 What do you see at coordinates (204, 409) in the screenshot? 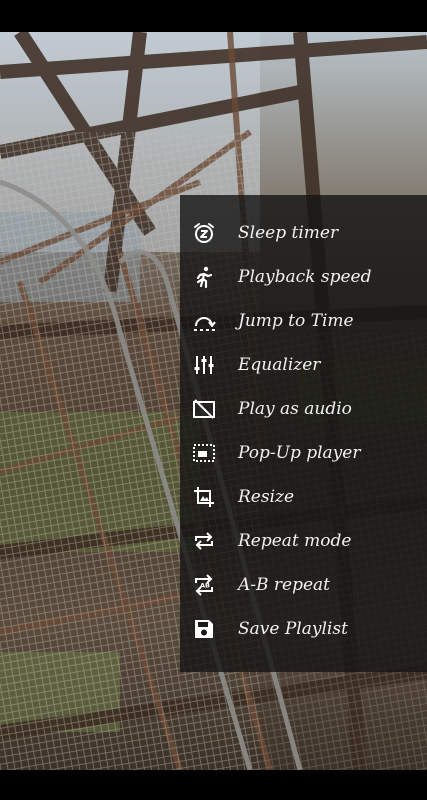
I see `video-off-icon` at bounding box center [204, 409].